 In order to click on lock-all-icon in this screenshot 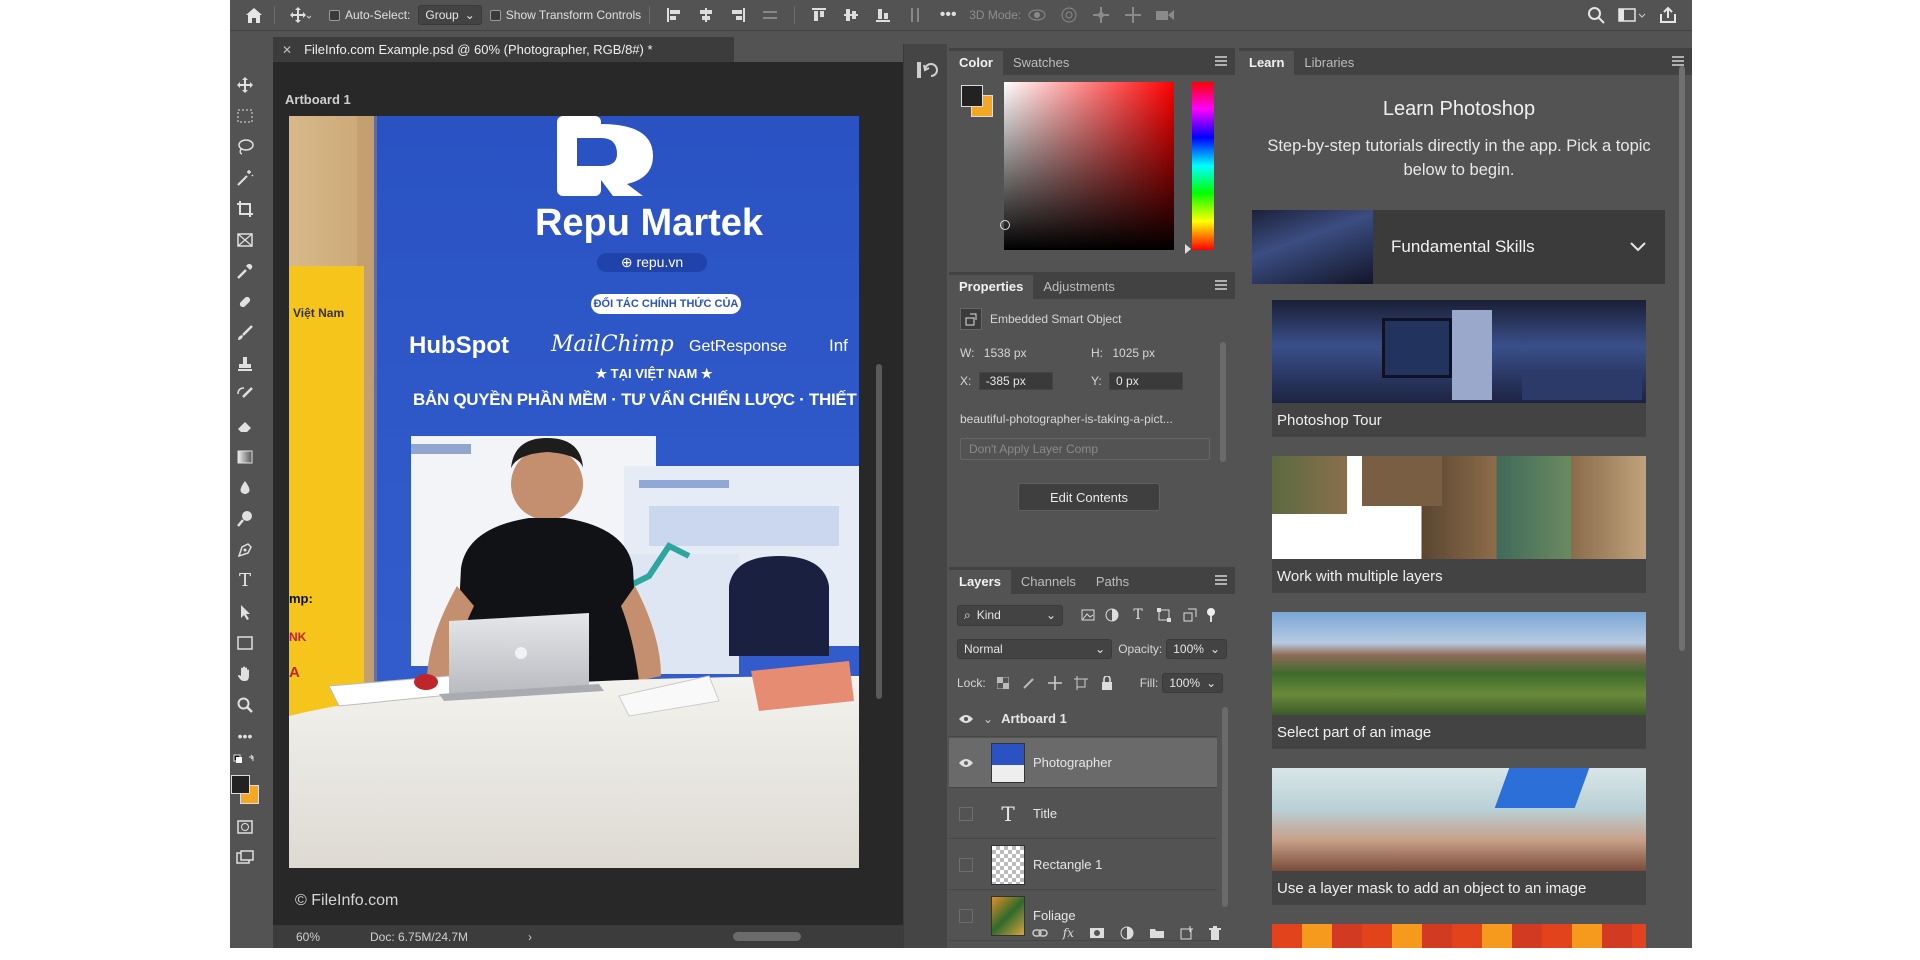, I will do `click(1107, 683)`.